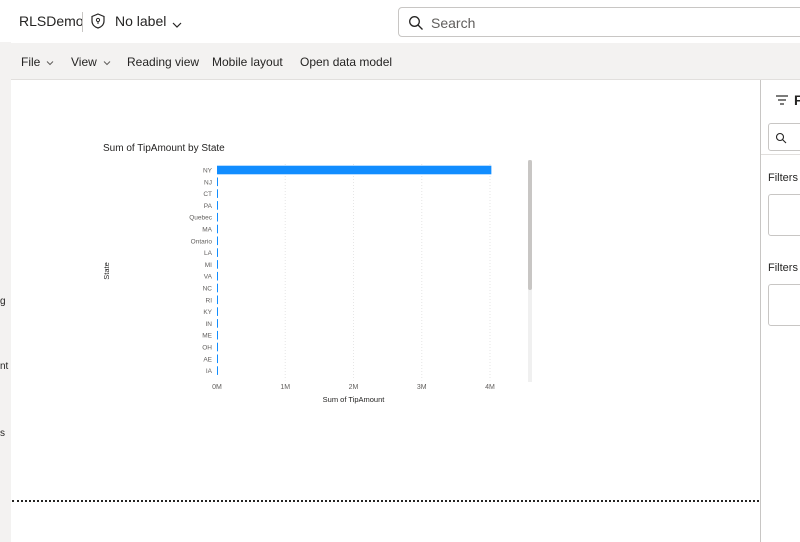  Describe the element at coordinates (201, 218) in the screenshot. I see `y-tick-label: Quebec` at that location.